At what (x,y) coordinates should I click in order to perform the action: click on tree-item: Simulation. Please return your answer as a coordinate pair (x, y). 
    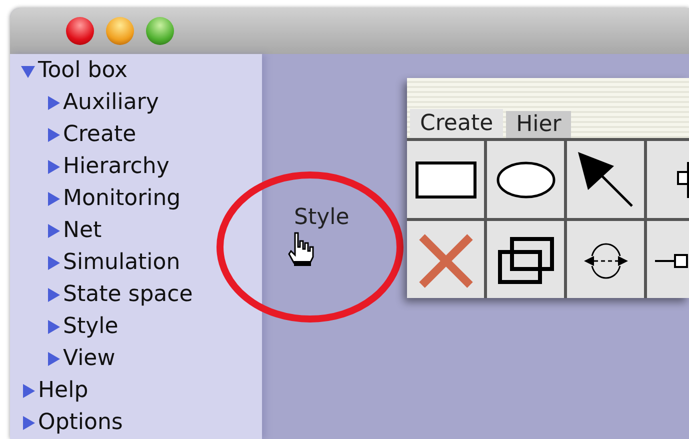
    Looking at the image, I should click on (136, 263).